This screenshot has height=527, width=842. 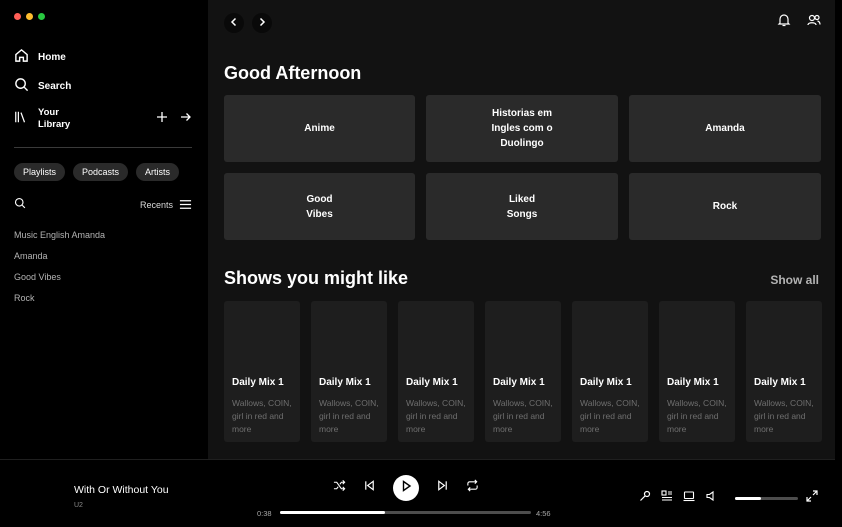 What do you see at coordinates (121, 490) in the screenshot?
I see `track-title: With Or Without You` at bounding box center [121, 490].